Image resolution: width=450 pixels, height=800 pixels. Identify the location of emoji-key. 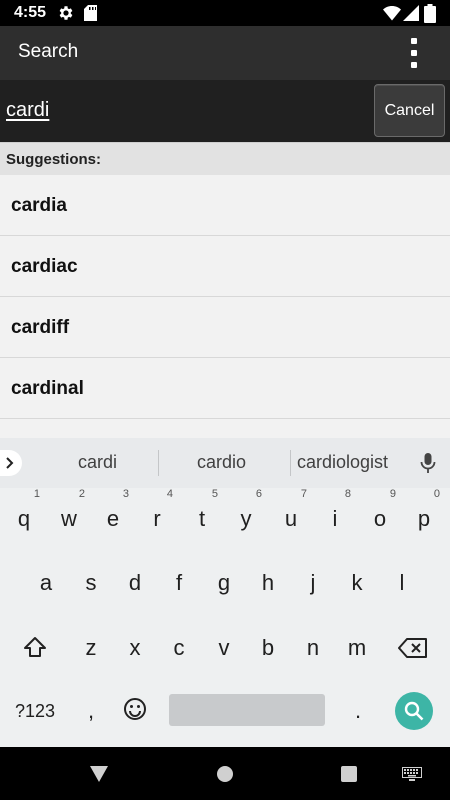
(135, 711).